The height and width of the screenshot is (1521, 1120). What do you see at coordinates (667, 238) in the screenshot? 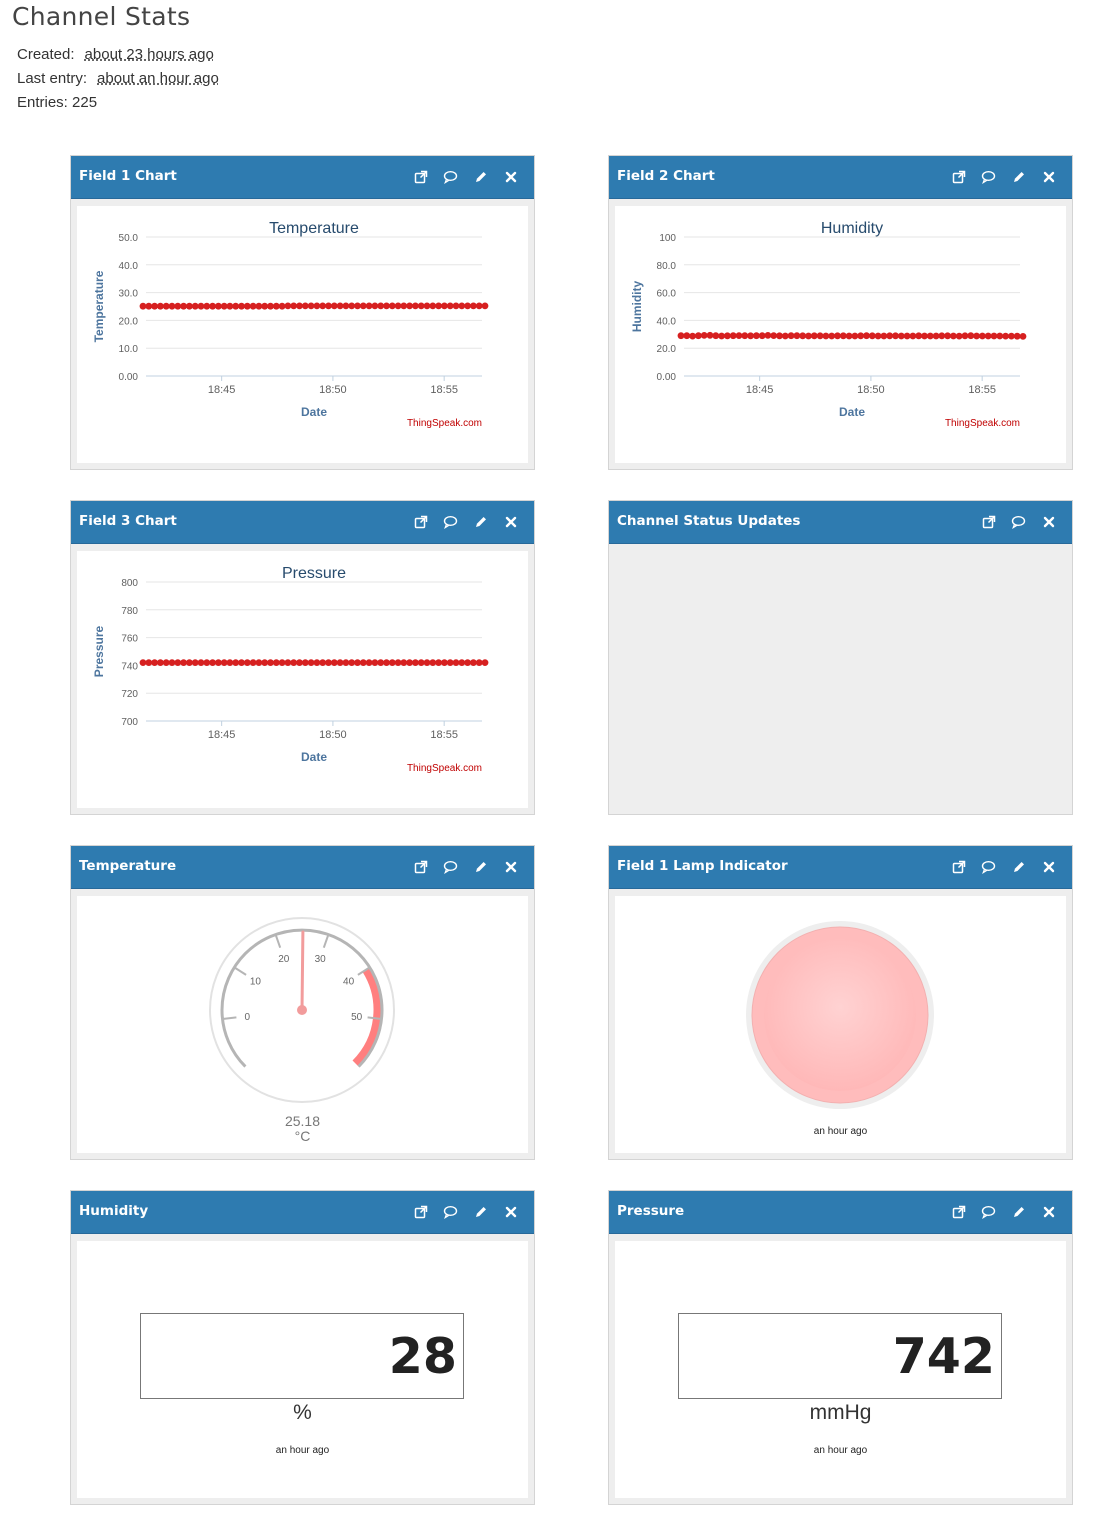
I see `y-tick-label: 100` at bounding box center [667, 238].